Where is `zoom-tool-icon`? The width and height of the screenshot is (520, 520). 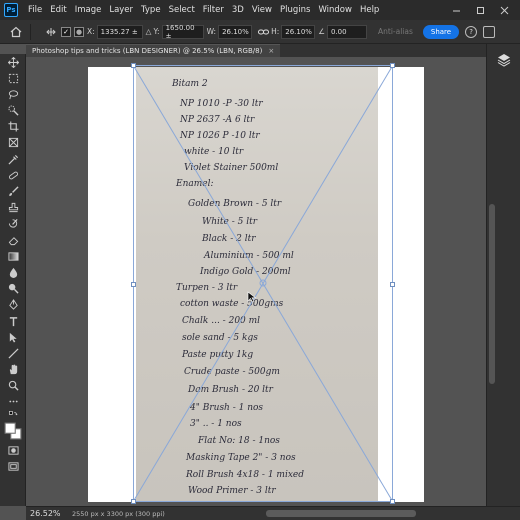 zoom-tool-icon is located at coordinates (13, 386).